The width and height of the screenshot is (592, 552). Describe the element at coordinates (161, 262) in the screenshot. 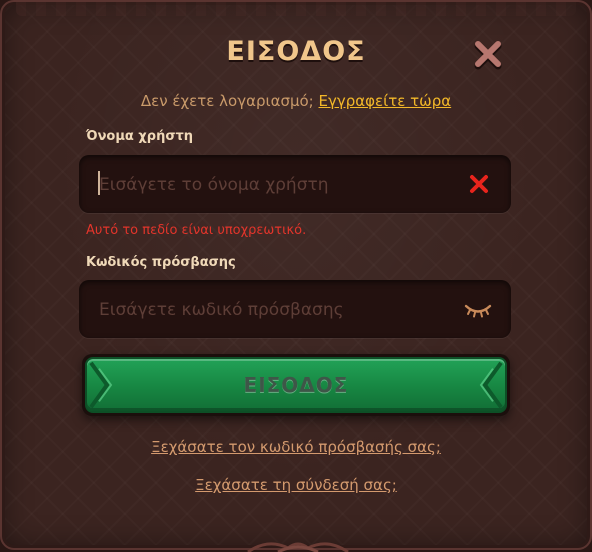

I see `password-label: Κωδικός πρόσβασης` at that location.